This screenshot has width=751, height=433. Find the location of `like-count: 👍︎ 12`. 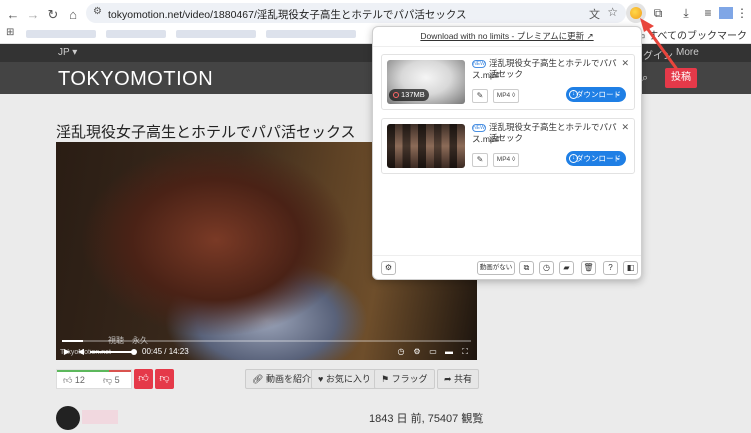

like-count: 👍︎ 12 is located at coordinates (74, 380).